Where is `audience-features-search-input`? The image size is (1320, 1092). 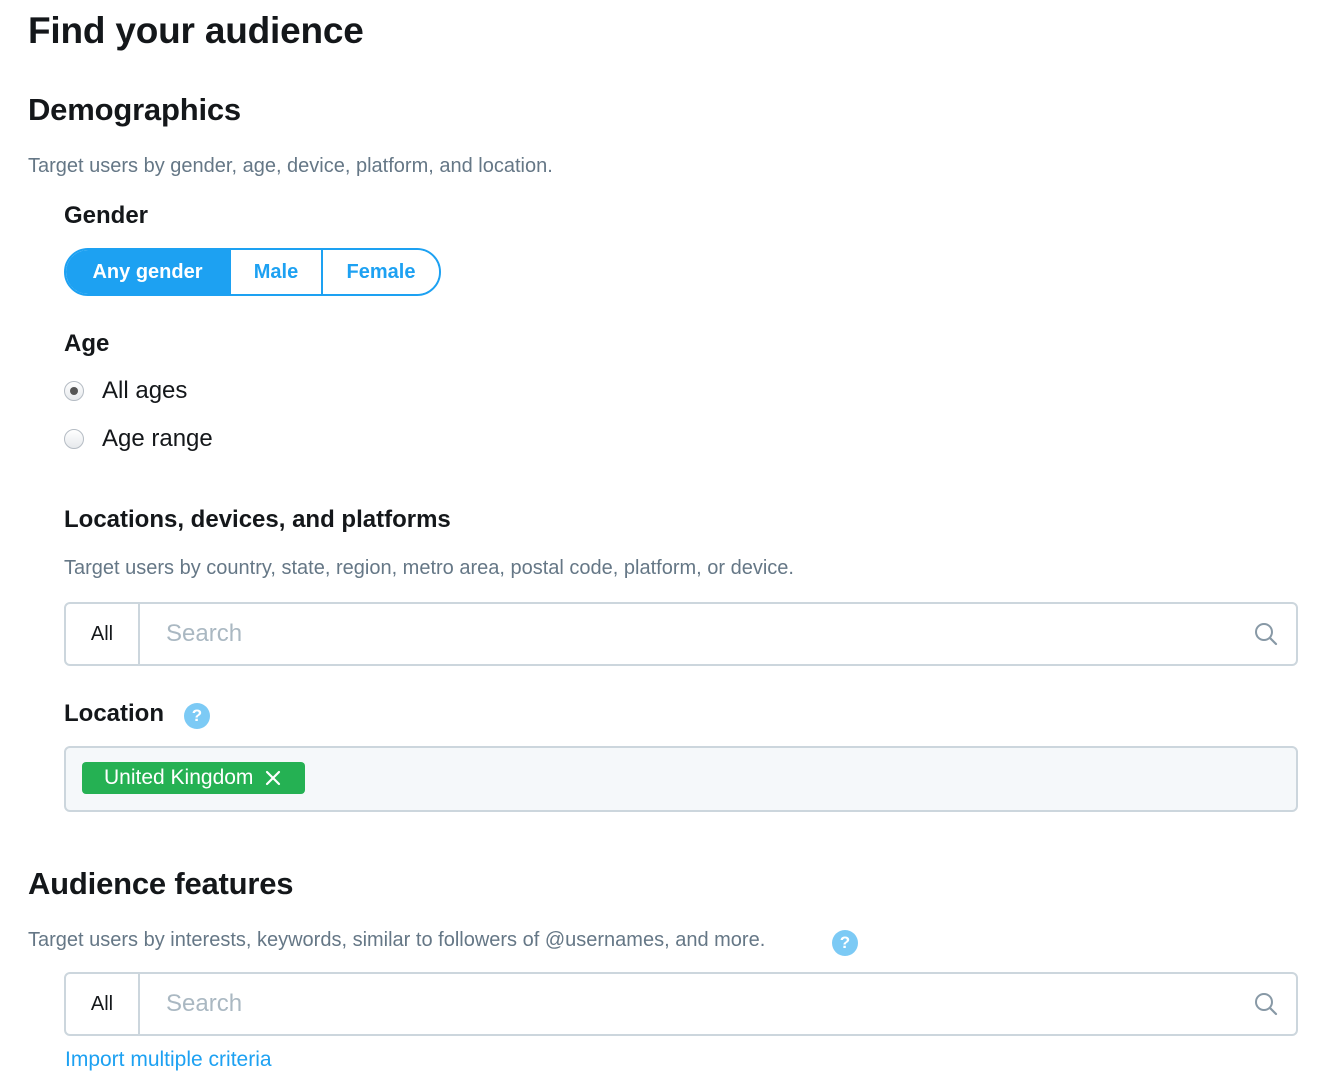
audience-features-search-input is located at coordinates (688, 1004).